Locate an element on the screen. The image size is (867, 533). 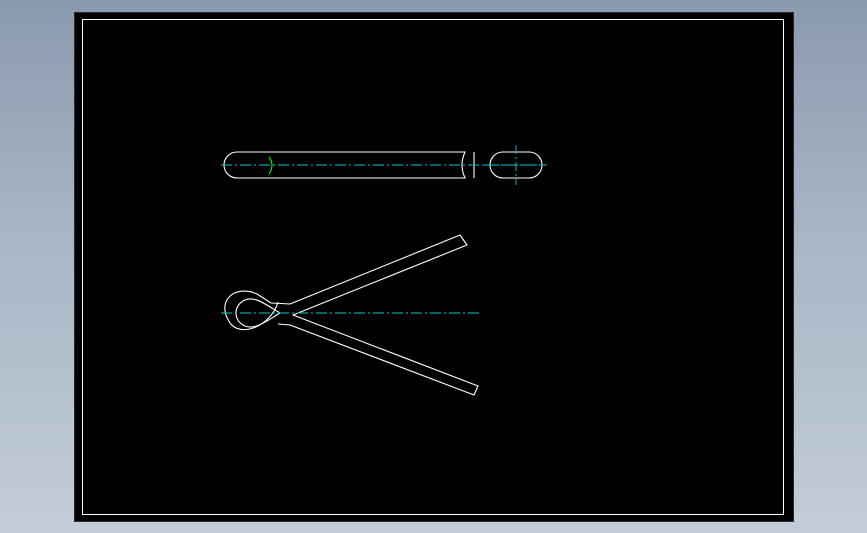
spring-clip-view is located at coordinates (351, 315).